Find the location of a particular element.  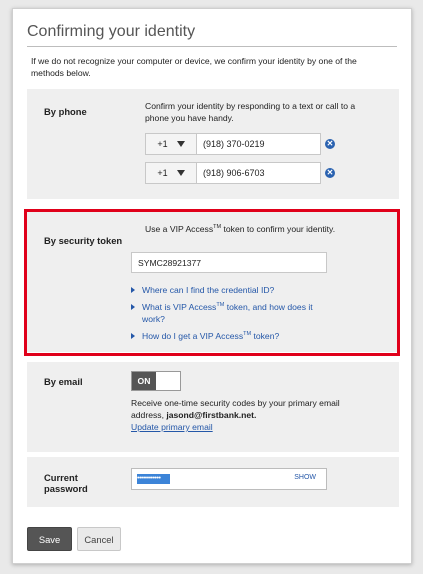

show-password-button: SHOW is located at coordinates (305, 477).